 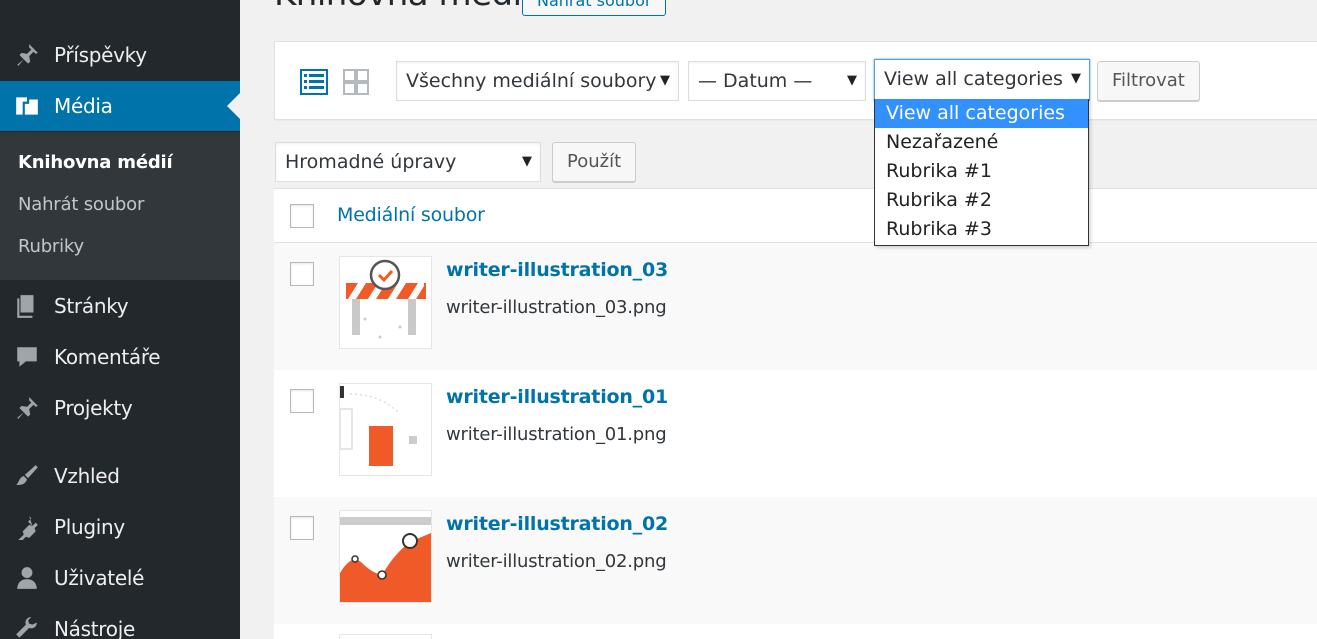 I want to click on select-value: View all categories, so click(x=973, y=79).